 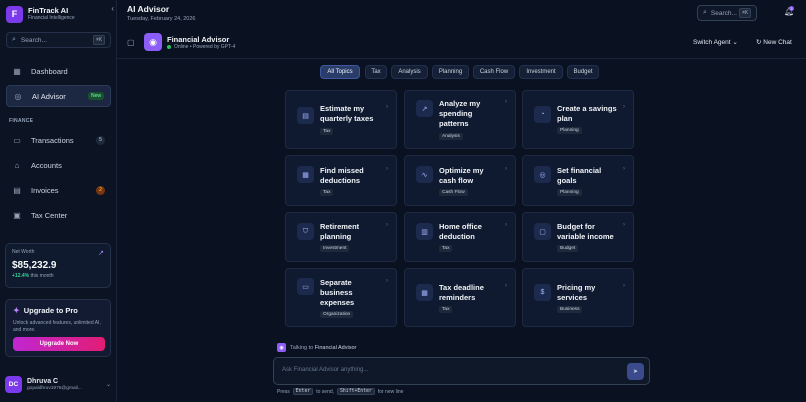 What do you see at coordinates (341, 119) in the screenshot?
I see `topic-card-estimate-taxes: ▤ Estimate my quarterly taxes Tax ›` at bounding box center [341, 119].